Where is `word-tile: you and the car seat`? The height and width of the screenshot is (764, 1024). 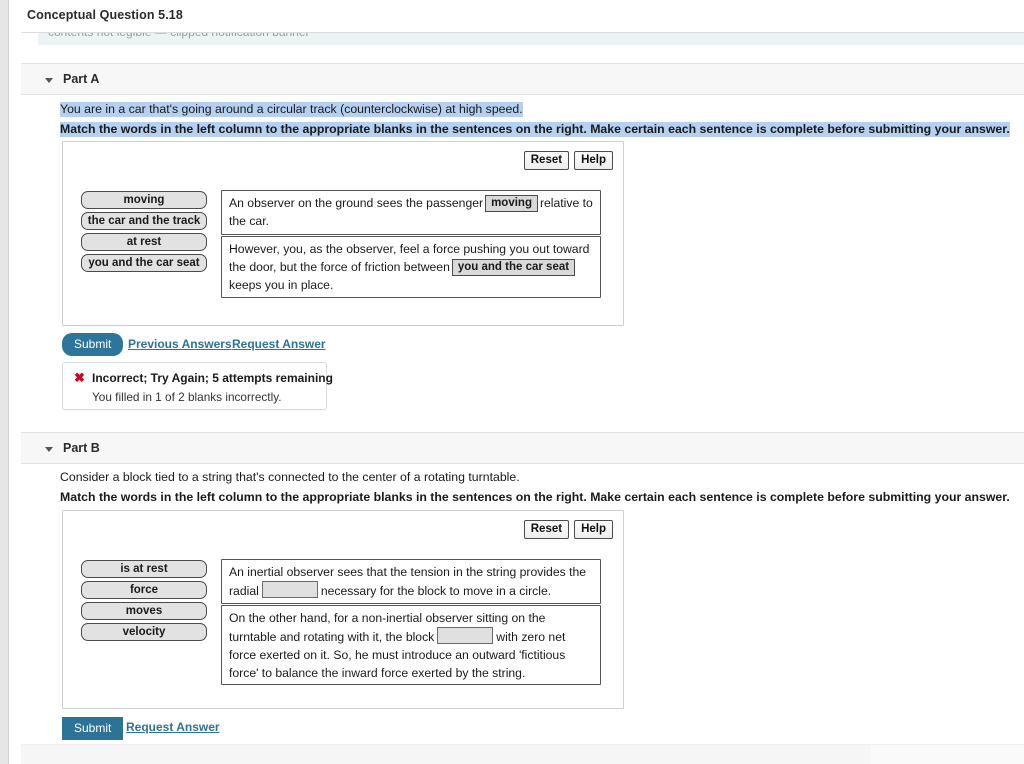
word-tile: you and the car seat is located at coordinates (144, 263).